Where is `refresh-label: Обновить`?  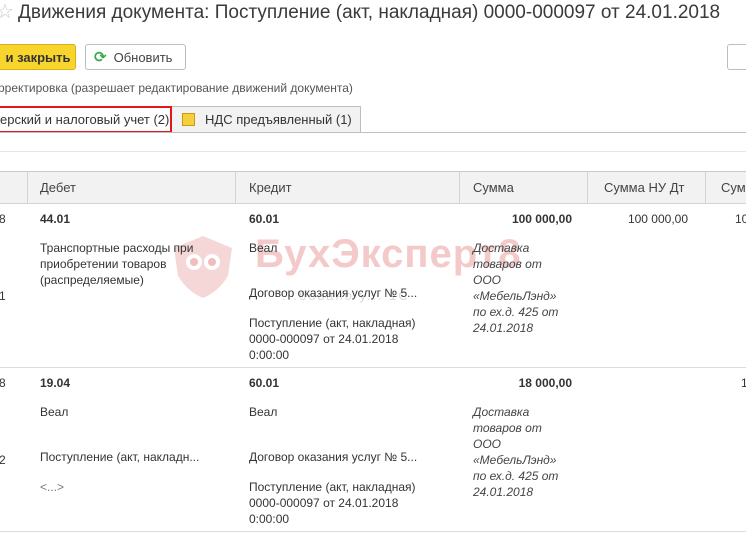 refresh-label: Обновить is located at coordinates (143, 57).